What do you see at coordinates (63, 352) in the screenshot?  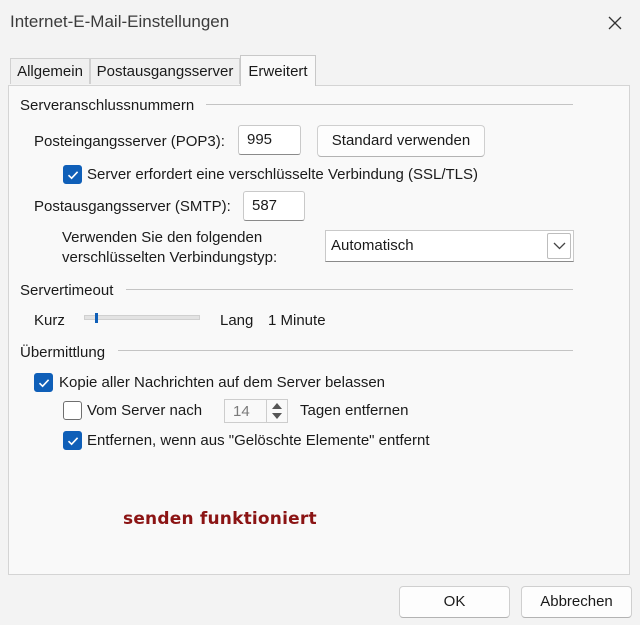 I see `group-label-delivery: Übermittlung` at bounding box center [63, 352].